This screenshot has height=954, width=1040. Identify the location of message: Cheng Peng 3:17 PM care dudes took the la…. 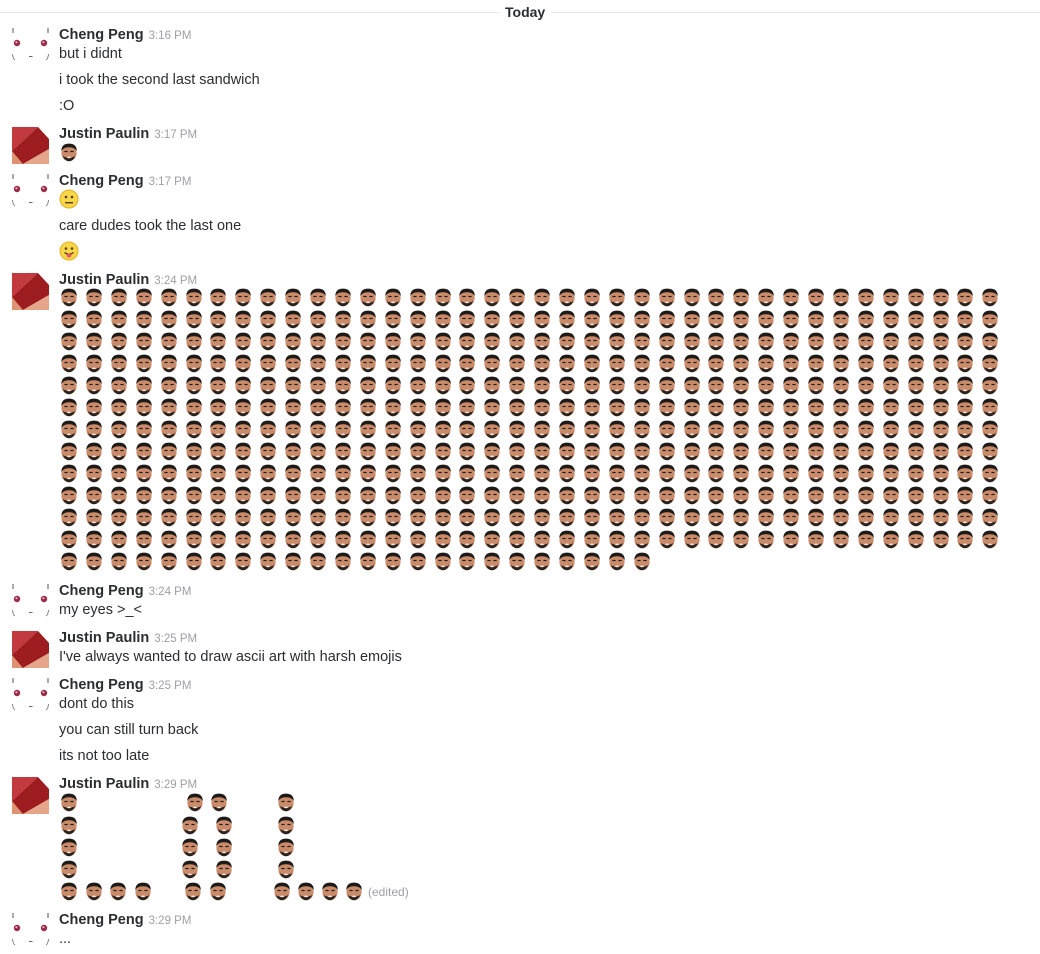
(520, 218).